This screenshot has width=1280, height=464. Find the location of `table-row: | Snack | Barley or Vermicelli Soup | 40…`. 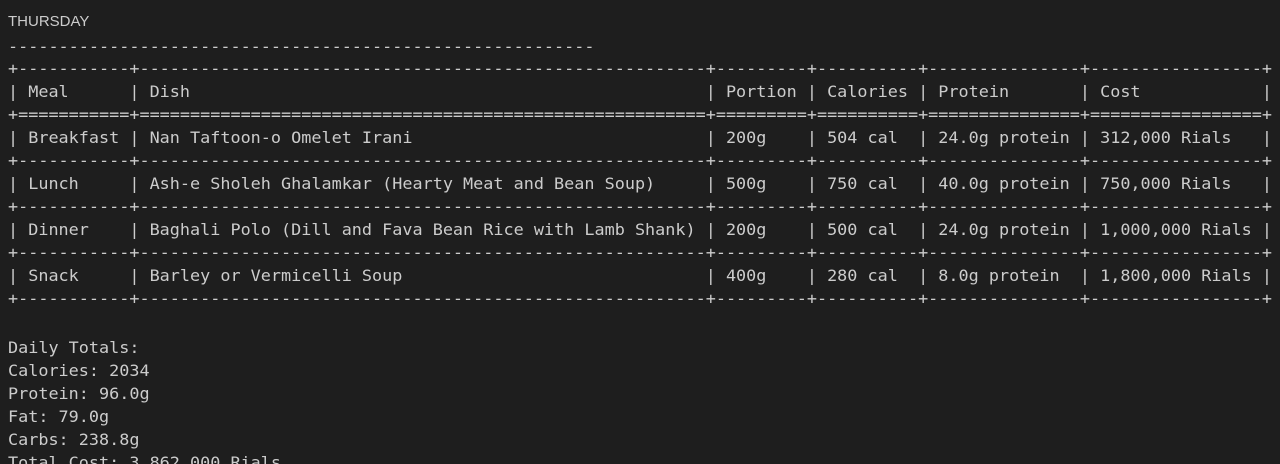

table-row: | Snack | Barley or Vermicelli Soup | 40… is located at coordinates (640, 275).